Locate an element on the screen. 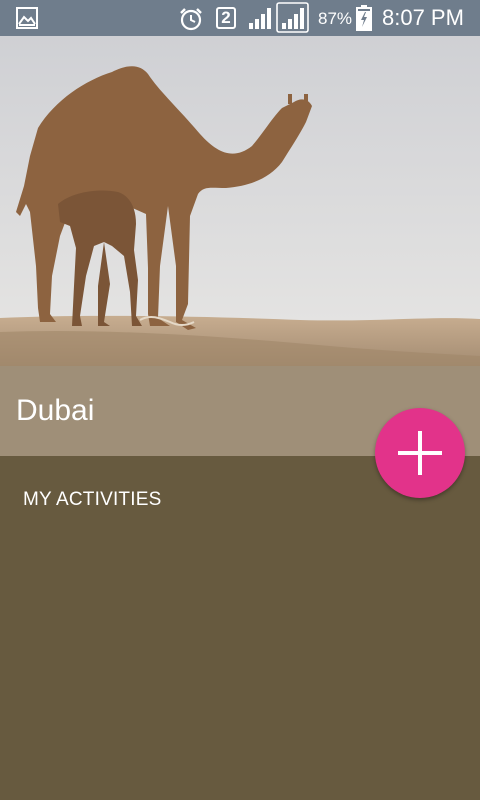  alarm-icon is located at coordinates (191, 19).